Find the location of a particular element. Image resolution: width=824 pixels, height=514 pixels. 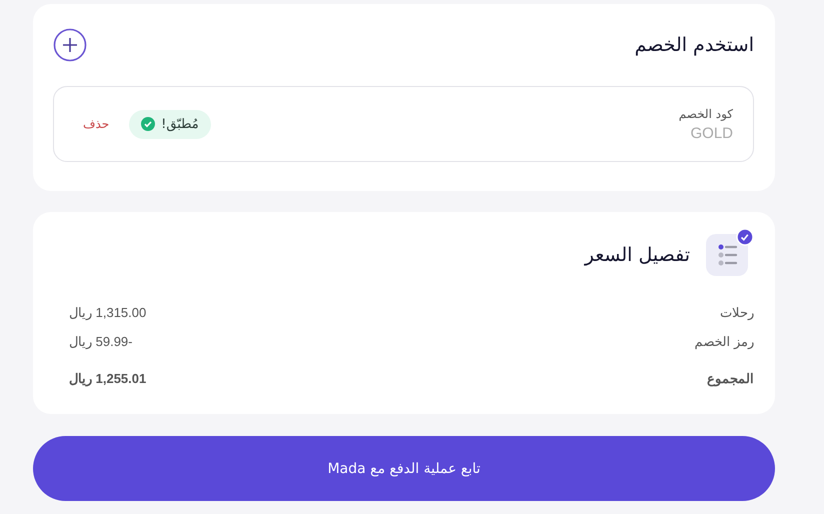

add-icon is located at coordinates (70, 45).